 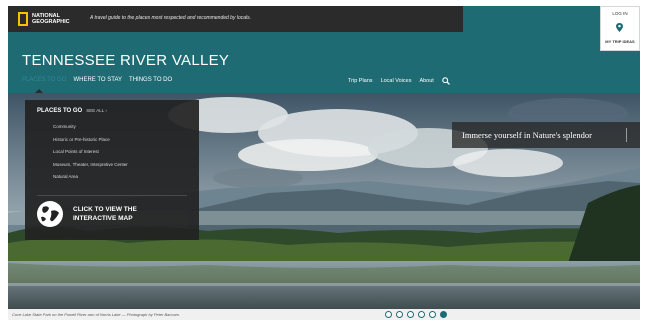 What do you see at coordinates (96, 110) in the screenshot?
I see `see-all-link: SEE ALL ›` at bounding box center [96, 110].